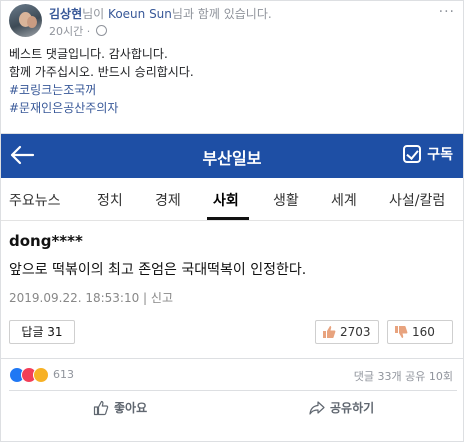 This screenshot has width=464, height=442. What do you see at coordinates (355, 332) in the screenshot?
I see `like-count: 2703` at bounding box center [355, 332].